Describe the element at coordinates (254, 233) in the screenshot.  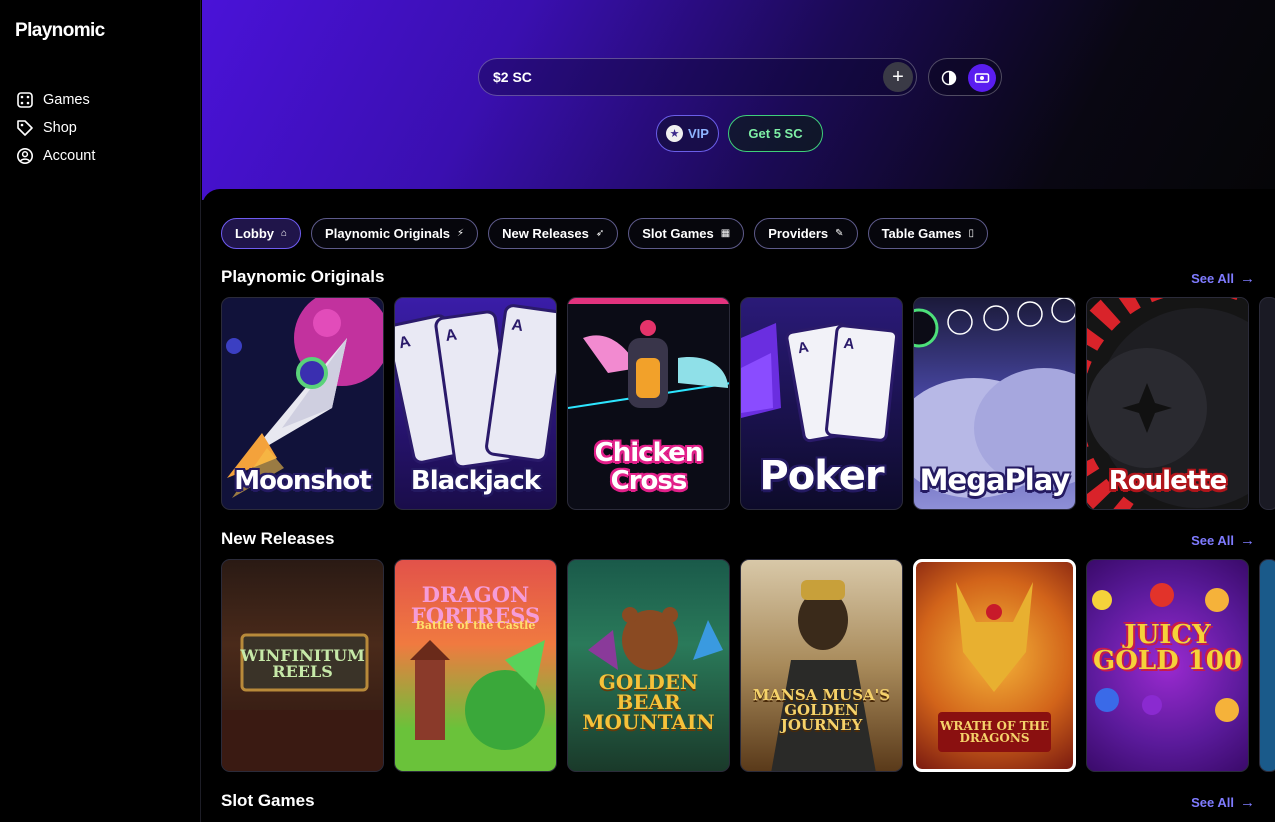
I see `chip-label: Lobby` at that location.